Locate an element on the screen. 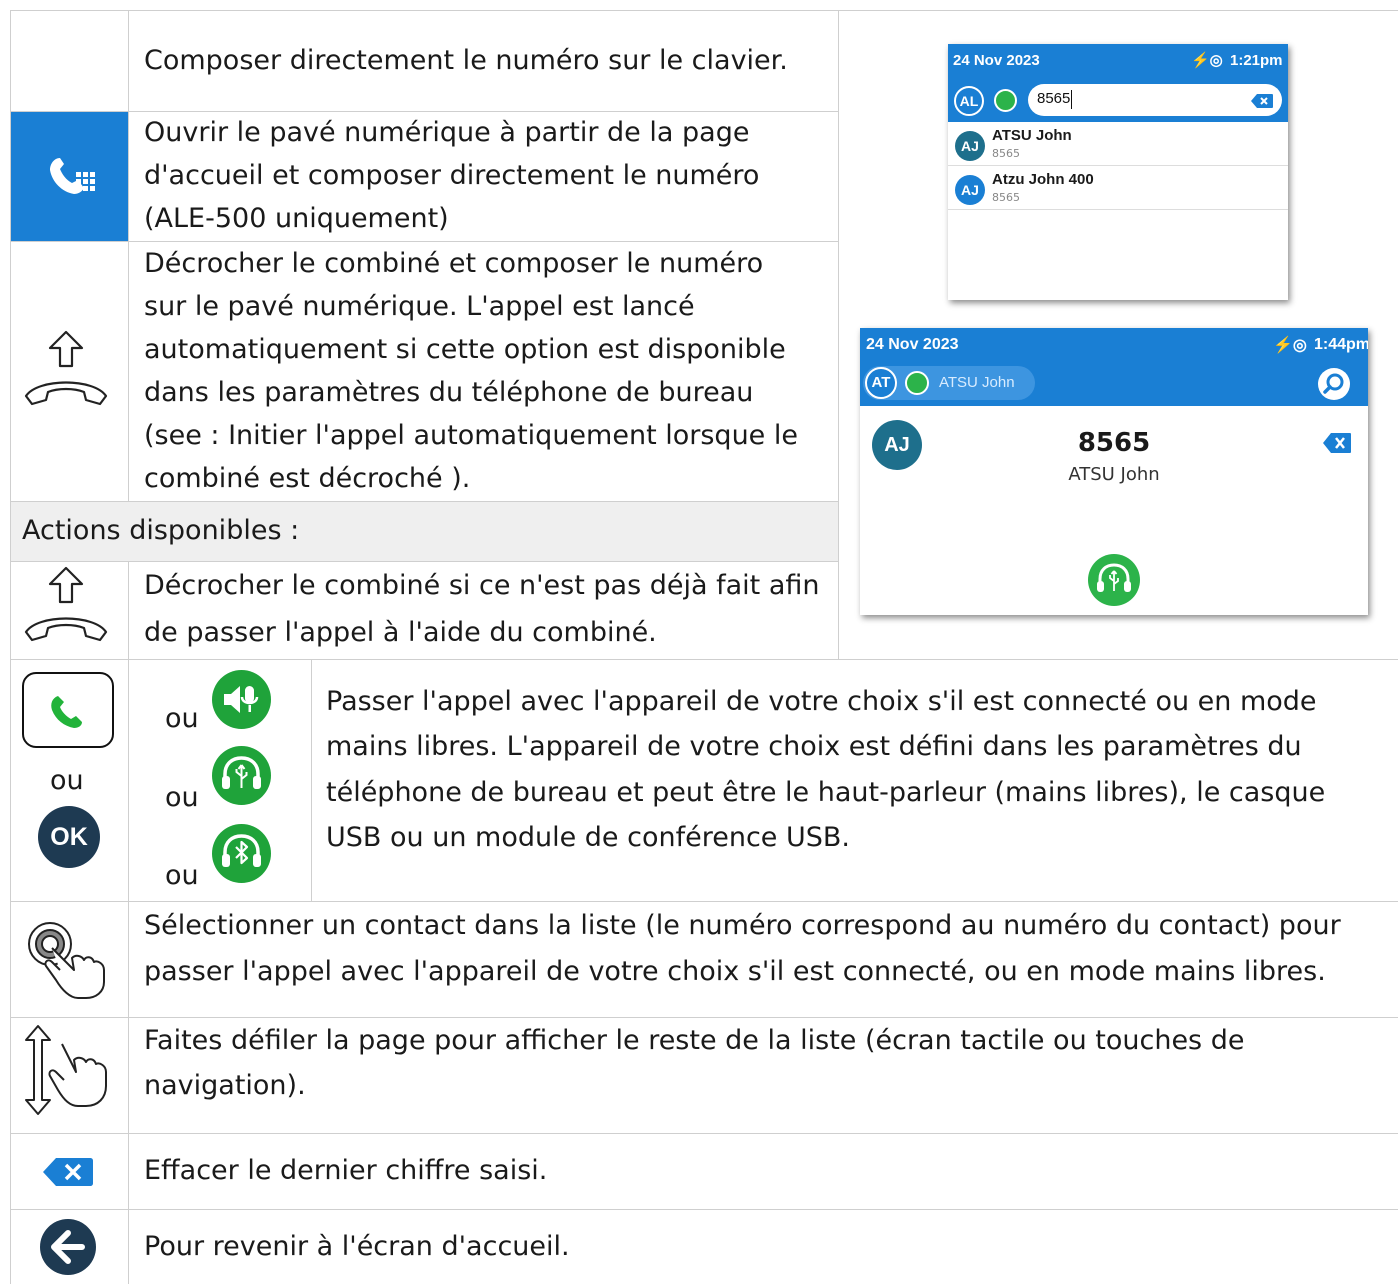 The width and height of the screenshot is (1398, 1284). actions-header: Actions disponibles : is located at coordinates (161, 530).